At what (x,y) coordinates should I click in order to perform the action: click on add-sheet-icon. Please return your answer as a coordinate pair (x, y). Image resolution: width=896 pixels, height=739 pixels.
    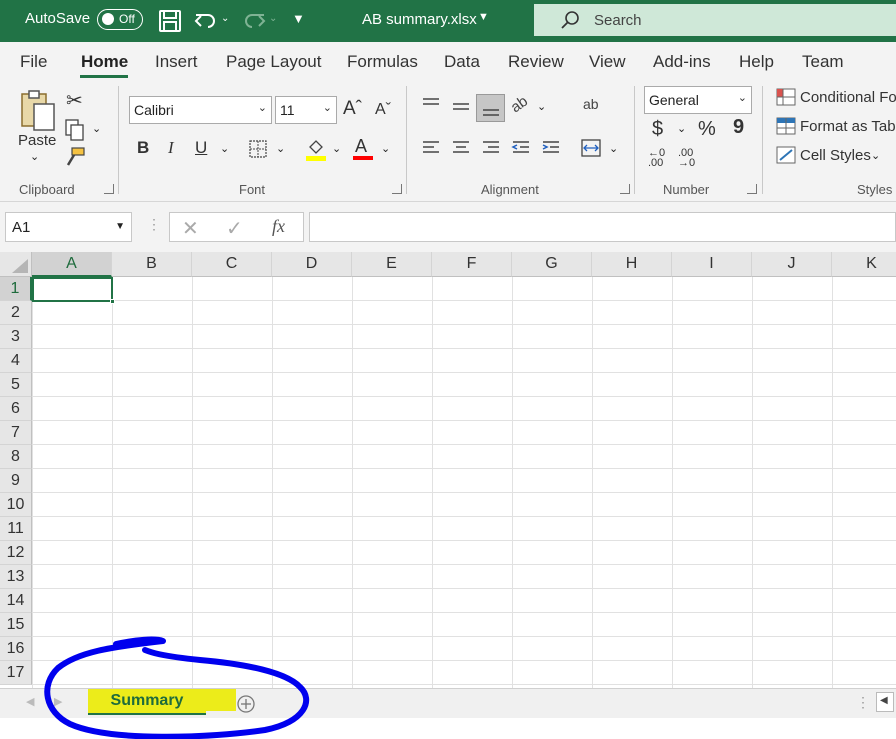
    Looking at the image, I should click on (246, 704).